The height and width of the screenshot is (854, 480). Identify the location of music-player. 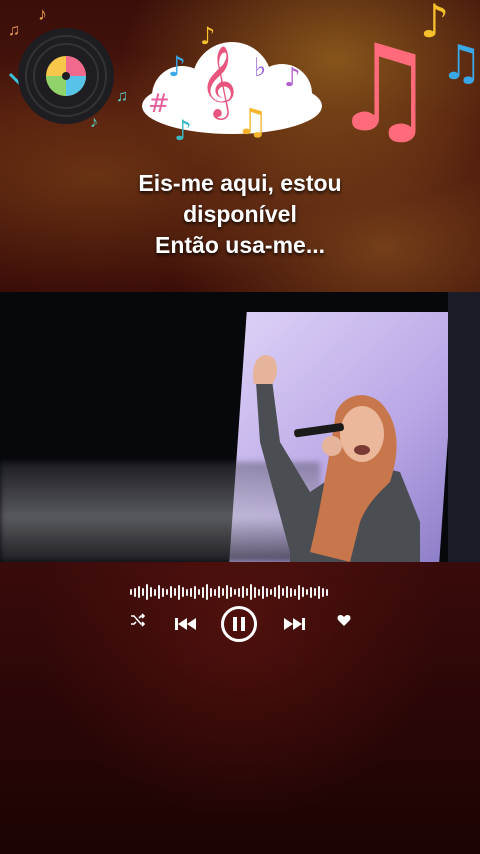
(240, 618).